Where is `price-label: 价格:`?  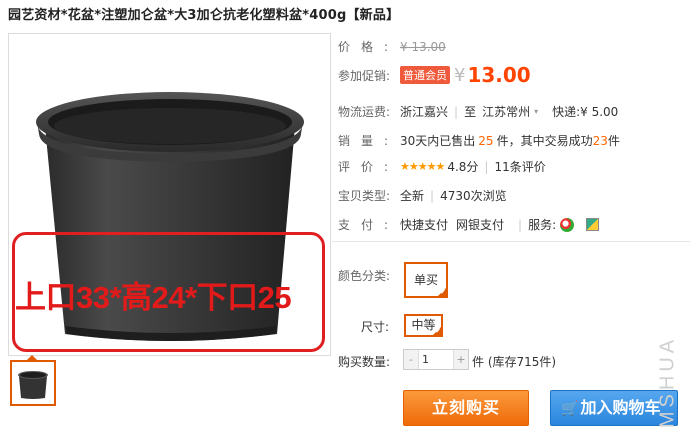 price-label: 价格: is located at coordinates (369, 47).